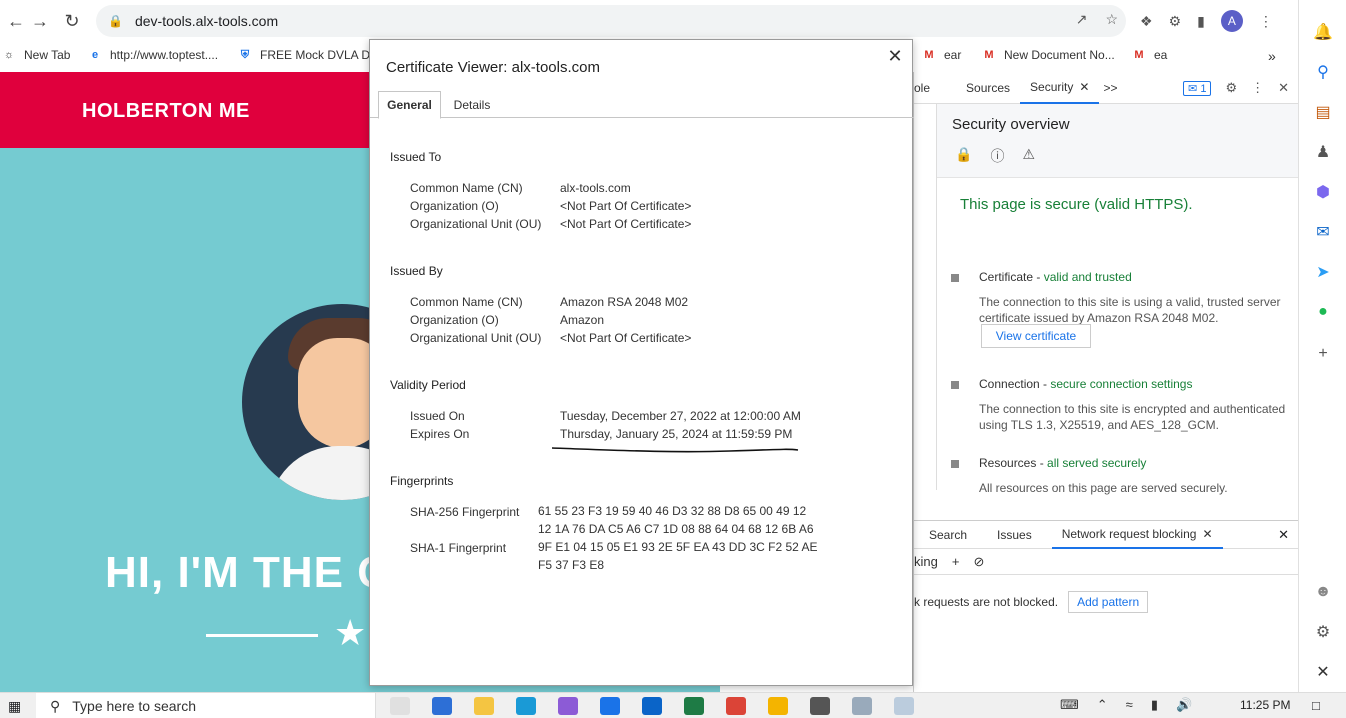 The height and width of the screenshot is (718, 1346). I want to click on office-icon: ⬢, so click(1323, 192).